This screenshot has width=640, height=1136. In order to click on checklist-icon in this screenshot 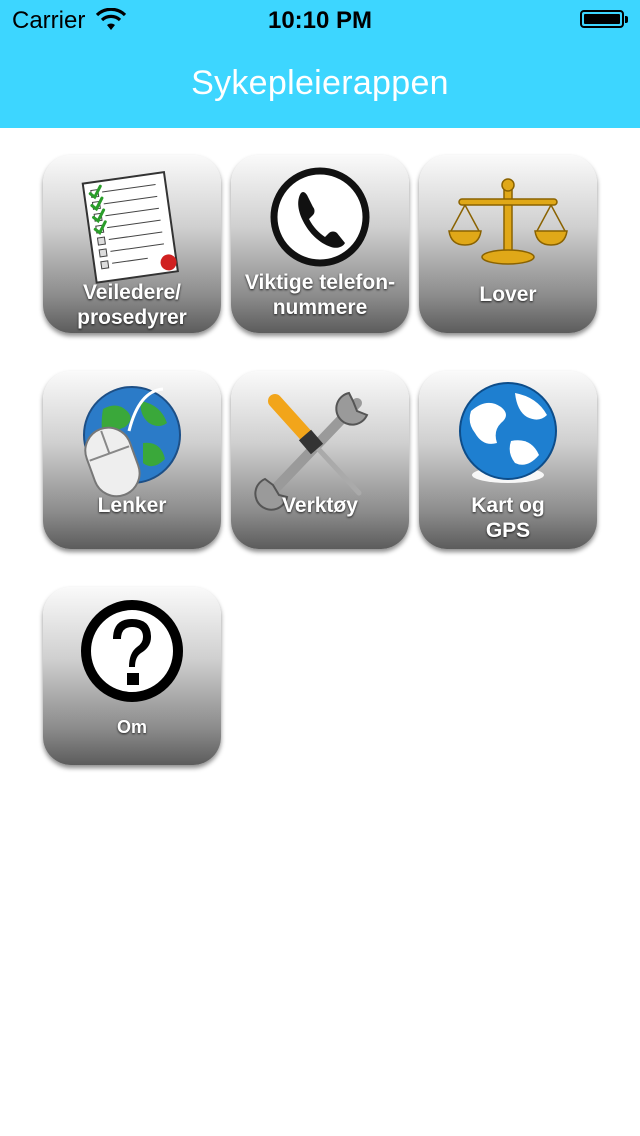, I will do `click(130, 227)`.